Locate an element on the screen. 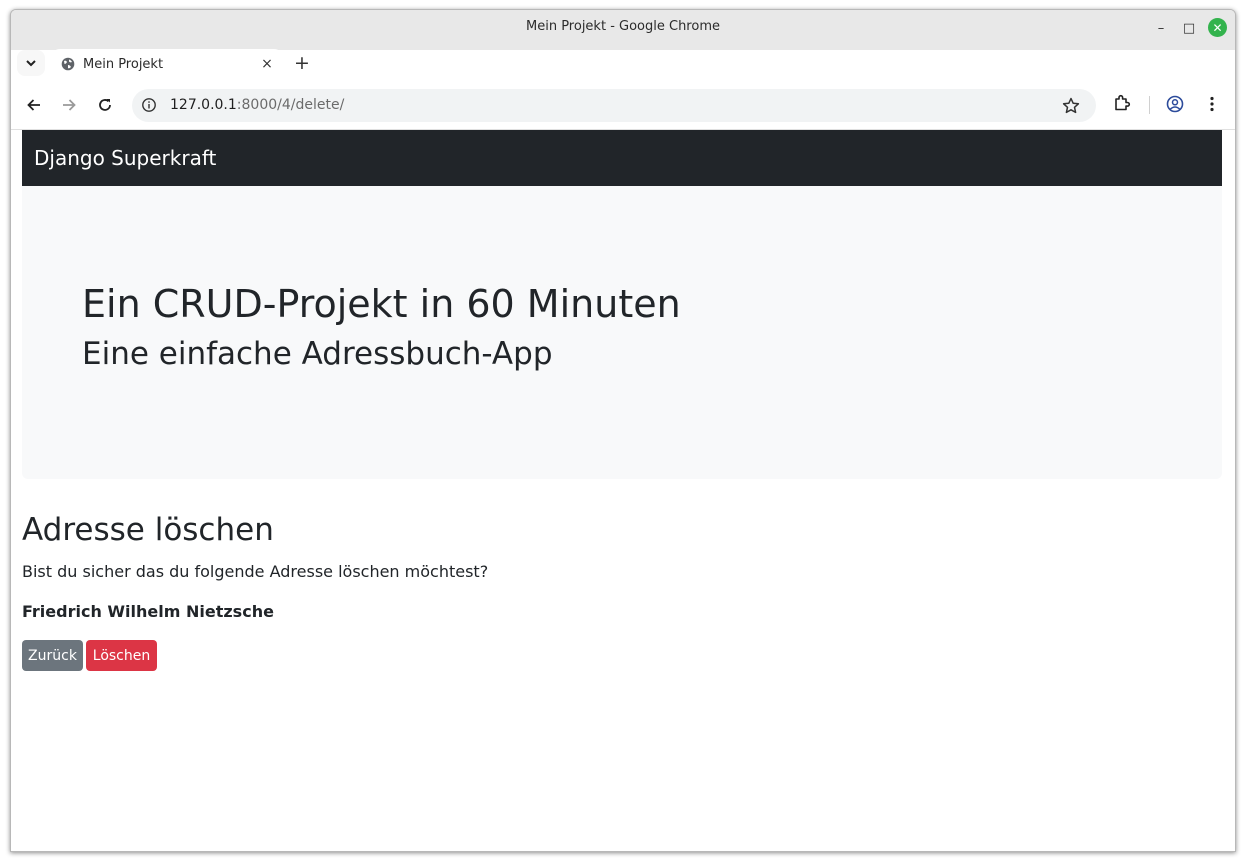  maximize-button: □ is located at coordinates (1189, 28).